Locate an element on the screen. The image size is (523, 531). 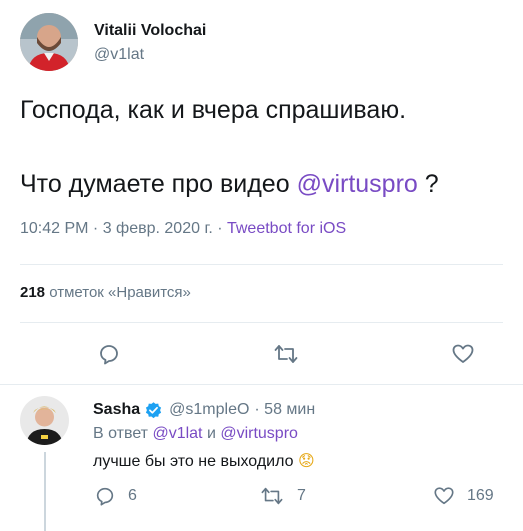
reply-replies-count: 6 is located at coordinates (132, 495).